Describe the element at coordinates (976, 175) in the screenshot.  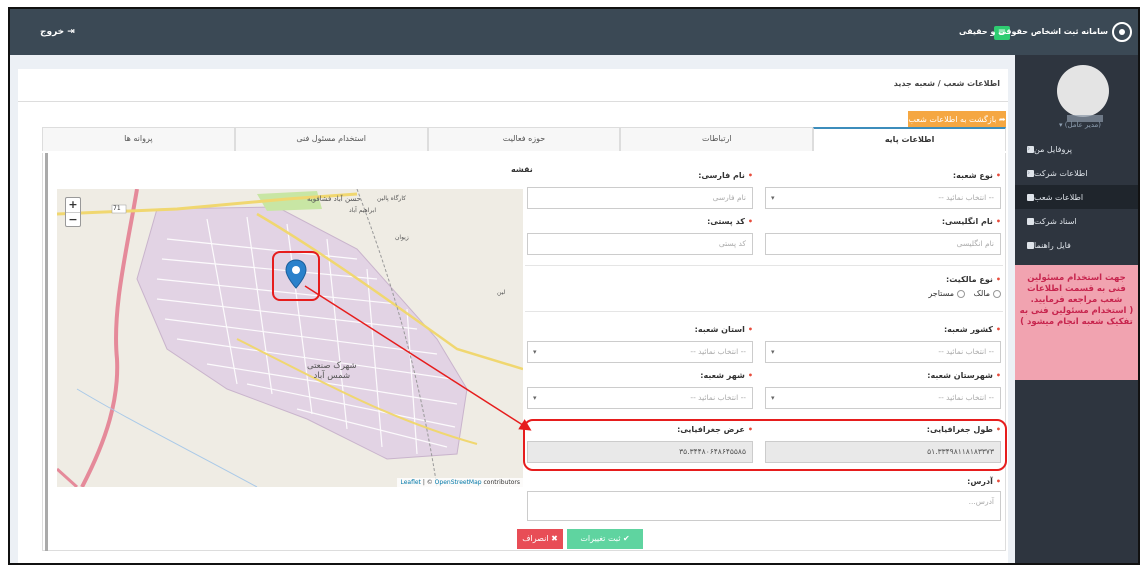
I see `branch-type-label: •نوع شعبه:` at that location.